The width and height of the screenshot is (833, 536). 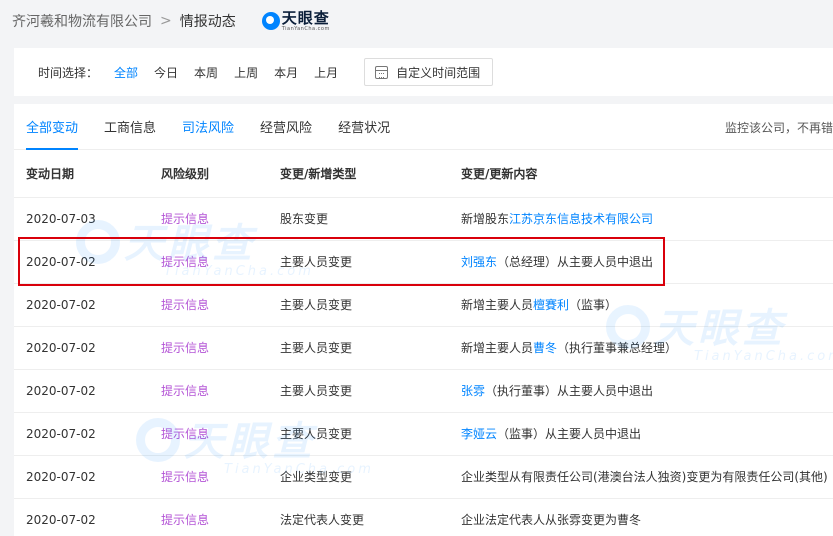 What do you see at coordinates (166, 72) in the screenshot?
I see `time-filter-today: 今日` at bounding box center [166, 72].